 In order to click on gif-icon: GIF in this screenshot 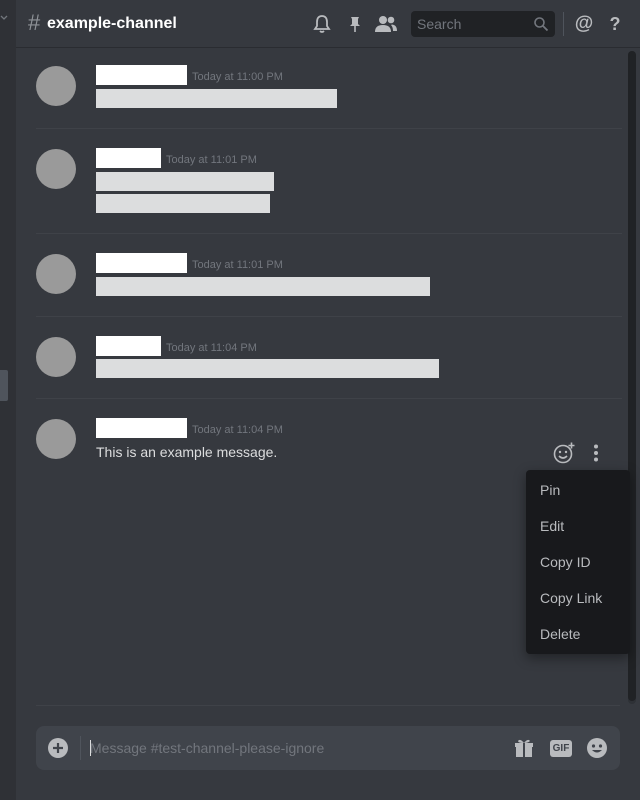, I will do `click(561, 748)`.